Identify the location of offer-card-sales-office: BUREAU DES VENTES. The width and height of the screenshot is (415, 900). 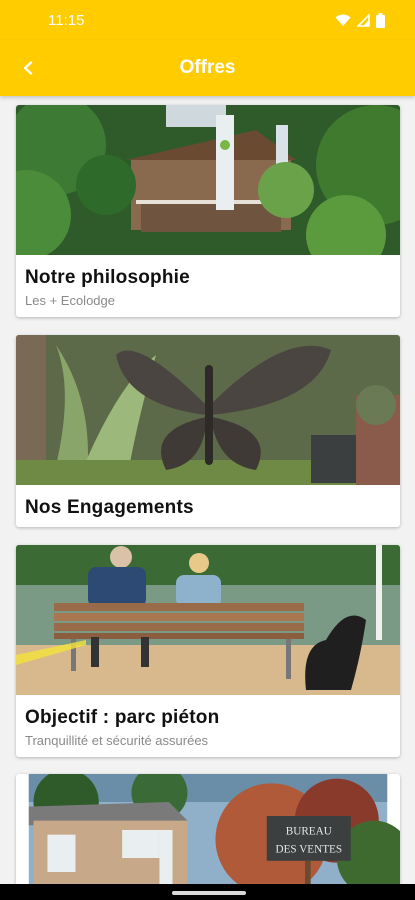
(208, 829).